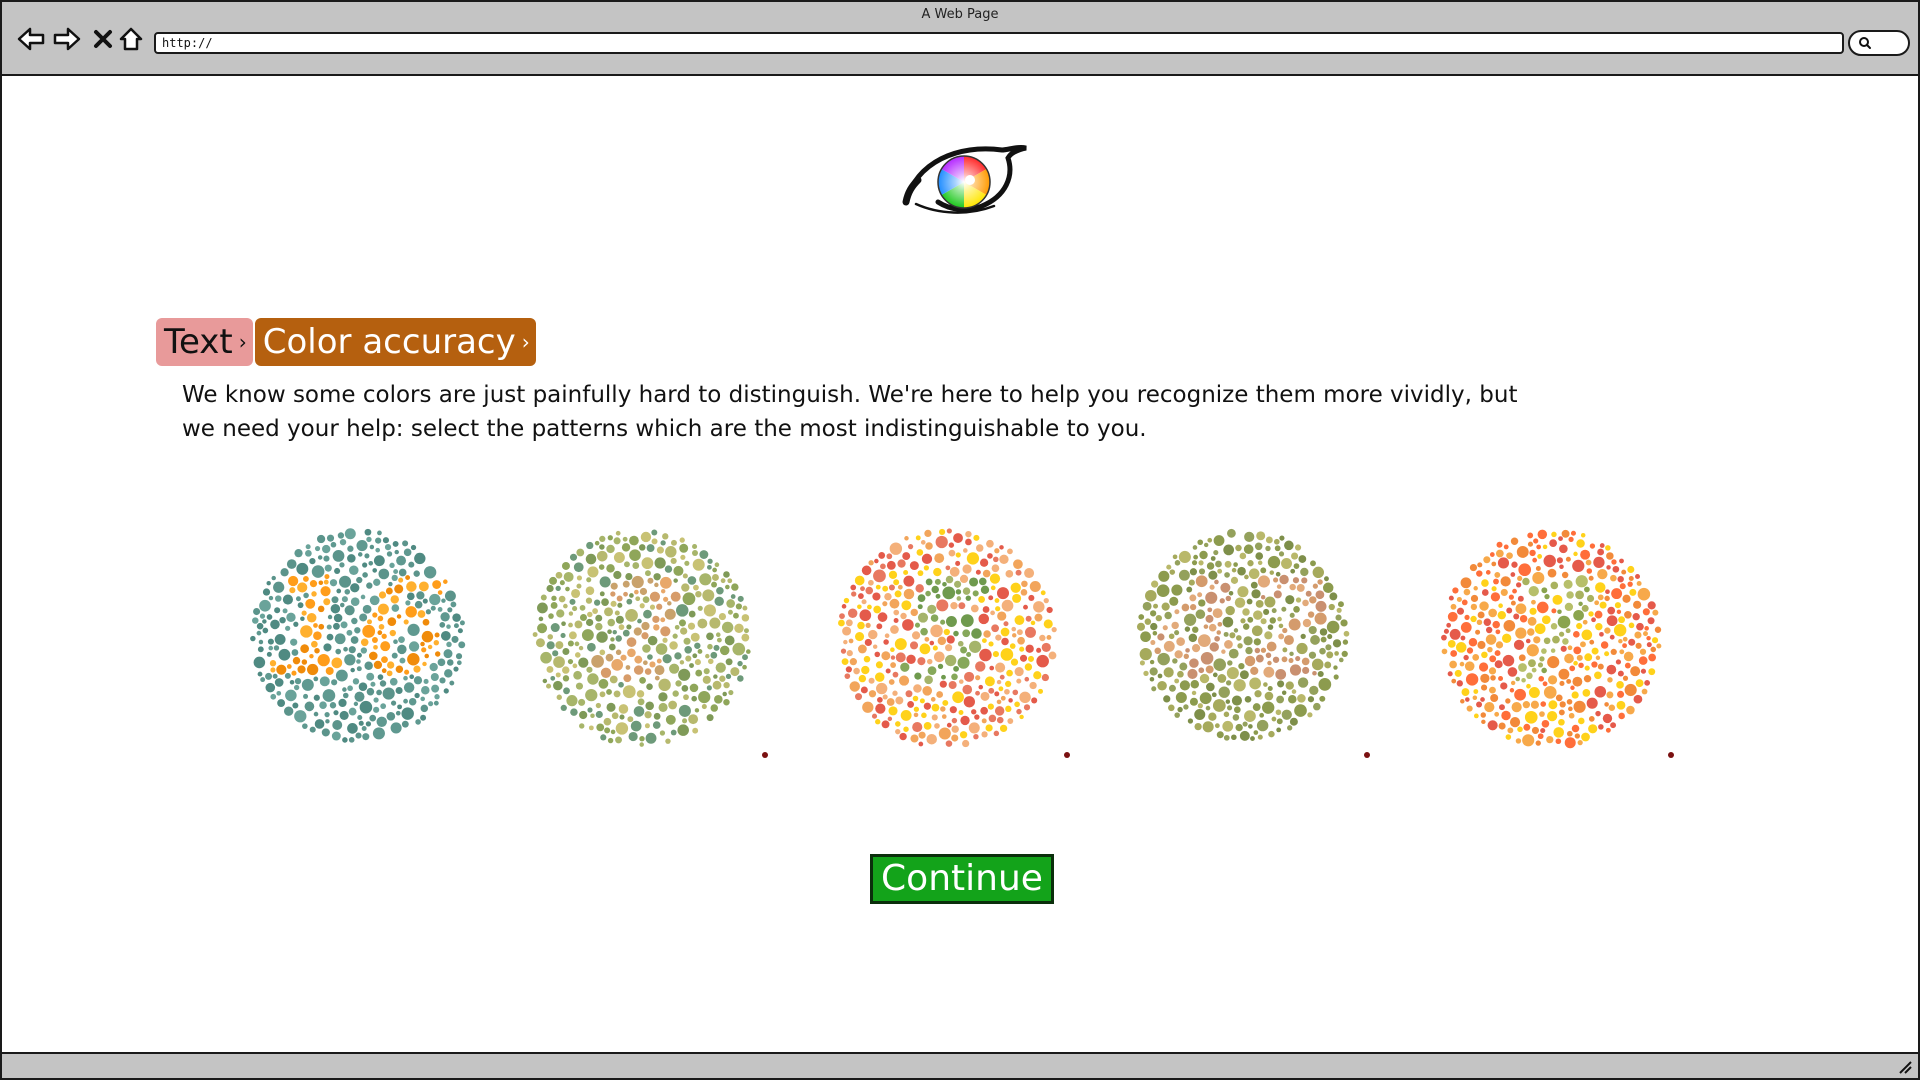  What do you see at coordinates (67, 39) in the screenshot?
I see `forward-arrow-icon` at bounding box center [67, 39].